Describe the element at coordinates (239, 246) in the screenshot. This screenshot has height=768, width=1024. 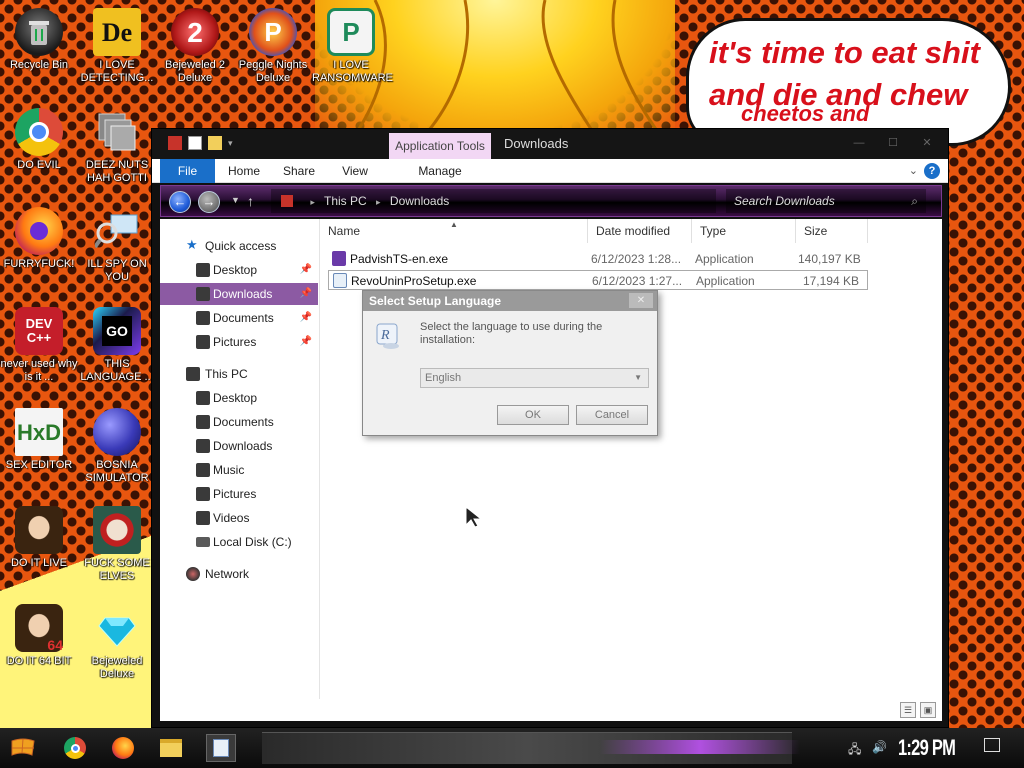
I see `nav-quick-access: ★ Quick access` at that location.